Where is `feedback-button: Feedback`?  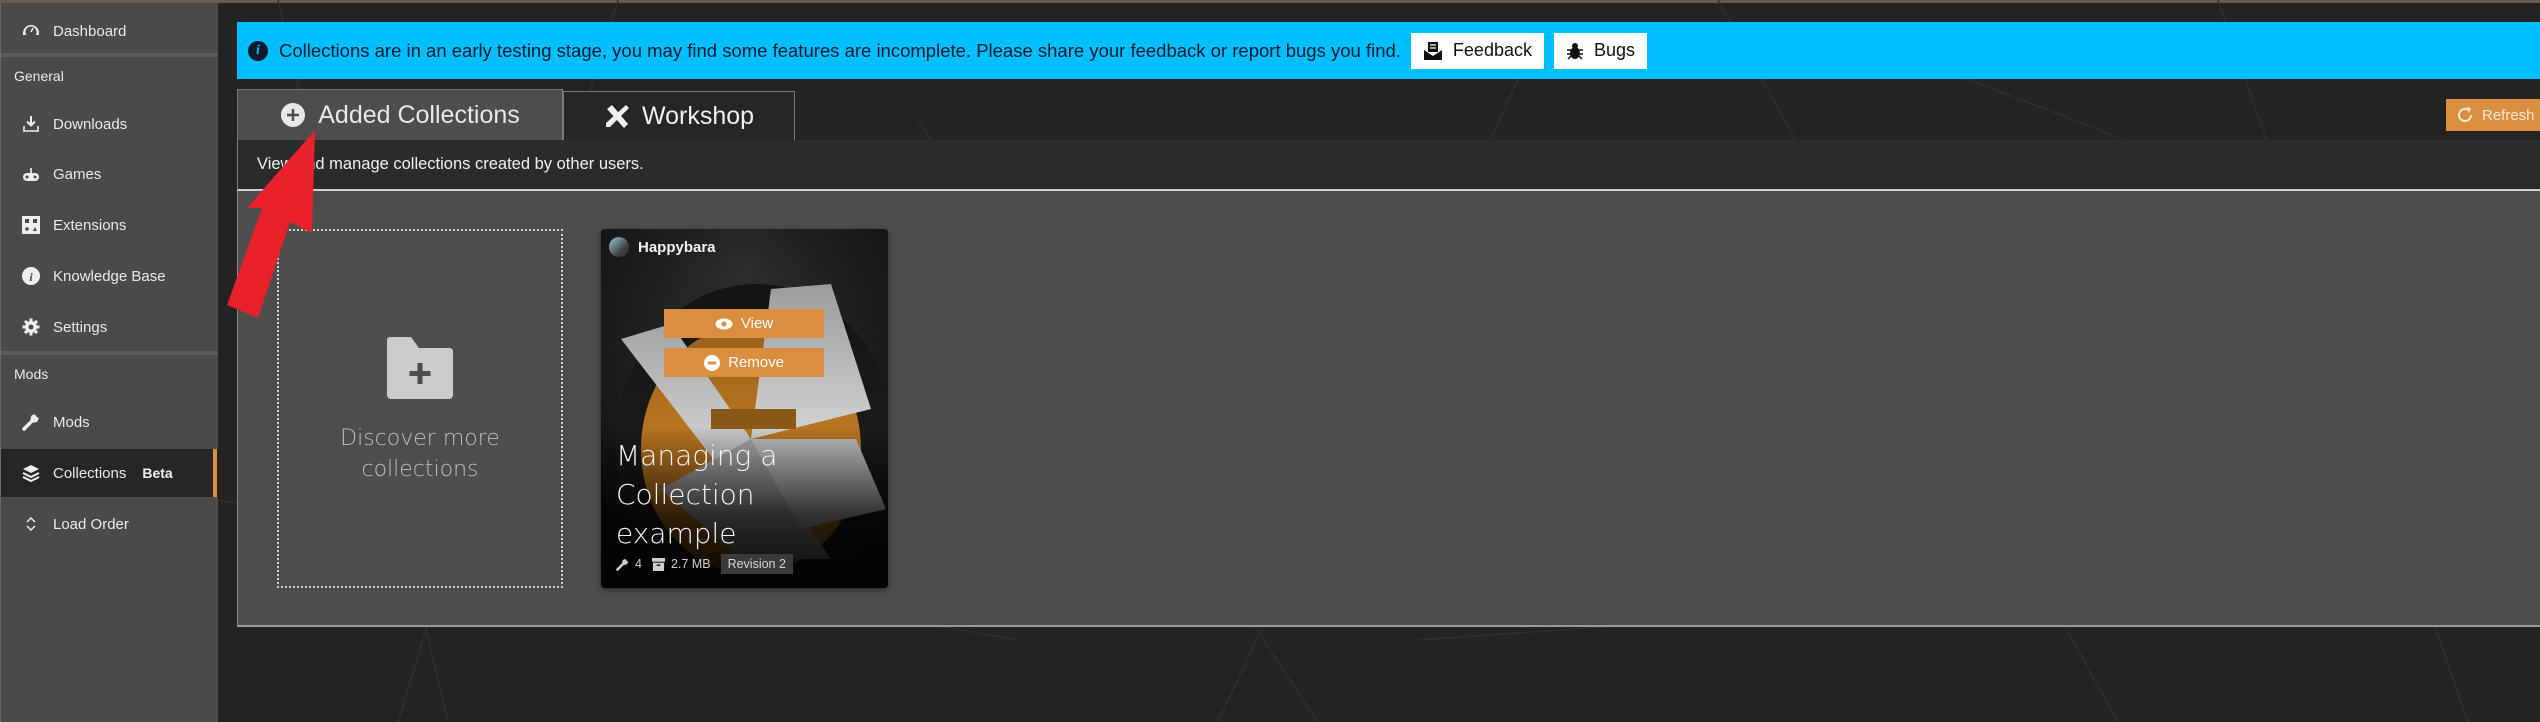
feedback-button: Feedback is located at coordinates (1477, 50).